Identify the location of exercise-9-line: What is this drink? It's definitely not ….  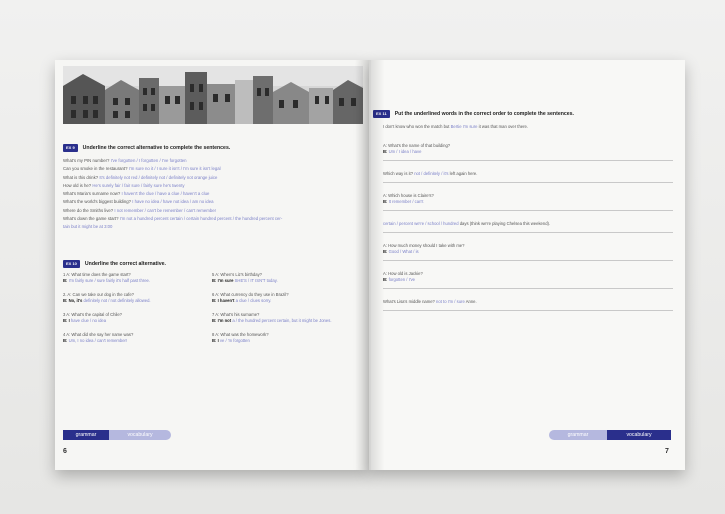
(140, 177).